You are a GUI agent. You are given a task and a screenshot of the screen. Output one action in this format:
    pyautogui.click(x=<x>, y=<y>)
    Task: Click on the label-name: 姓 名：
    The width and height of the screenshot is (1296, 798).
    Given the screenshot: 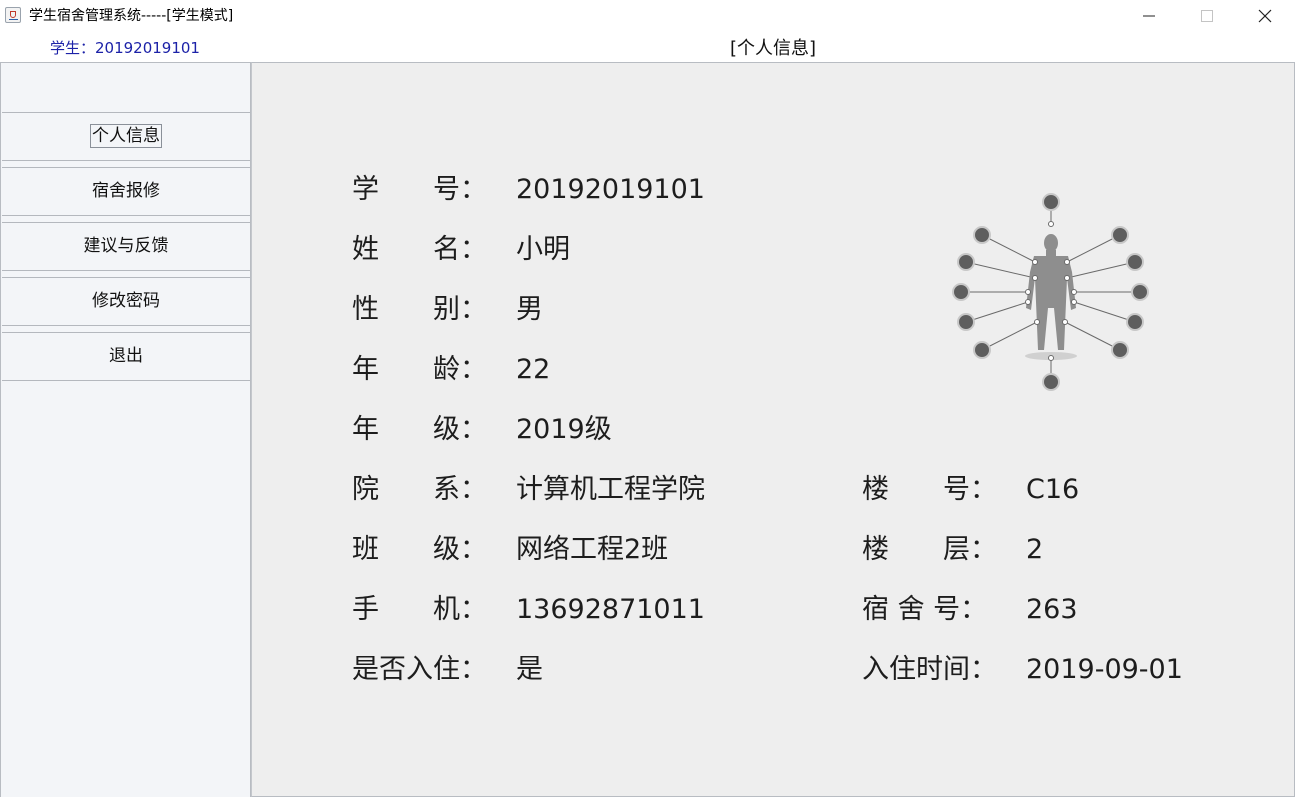 What is the action you would take?
    pyautogui.click(x=419, y=249)
    